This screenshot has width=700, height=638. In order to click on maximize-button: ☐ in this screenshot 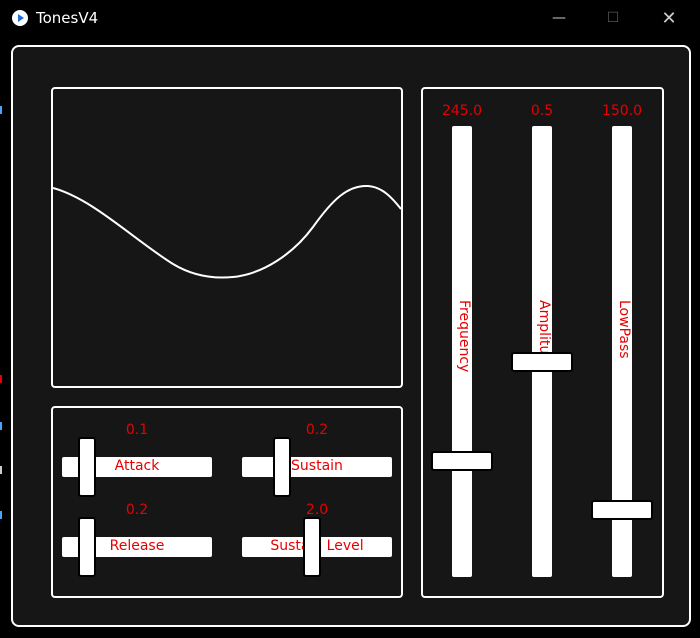, I will do `click(613, 18)`.